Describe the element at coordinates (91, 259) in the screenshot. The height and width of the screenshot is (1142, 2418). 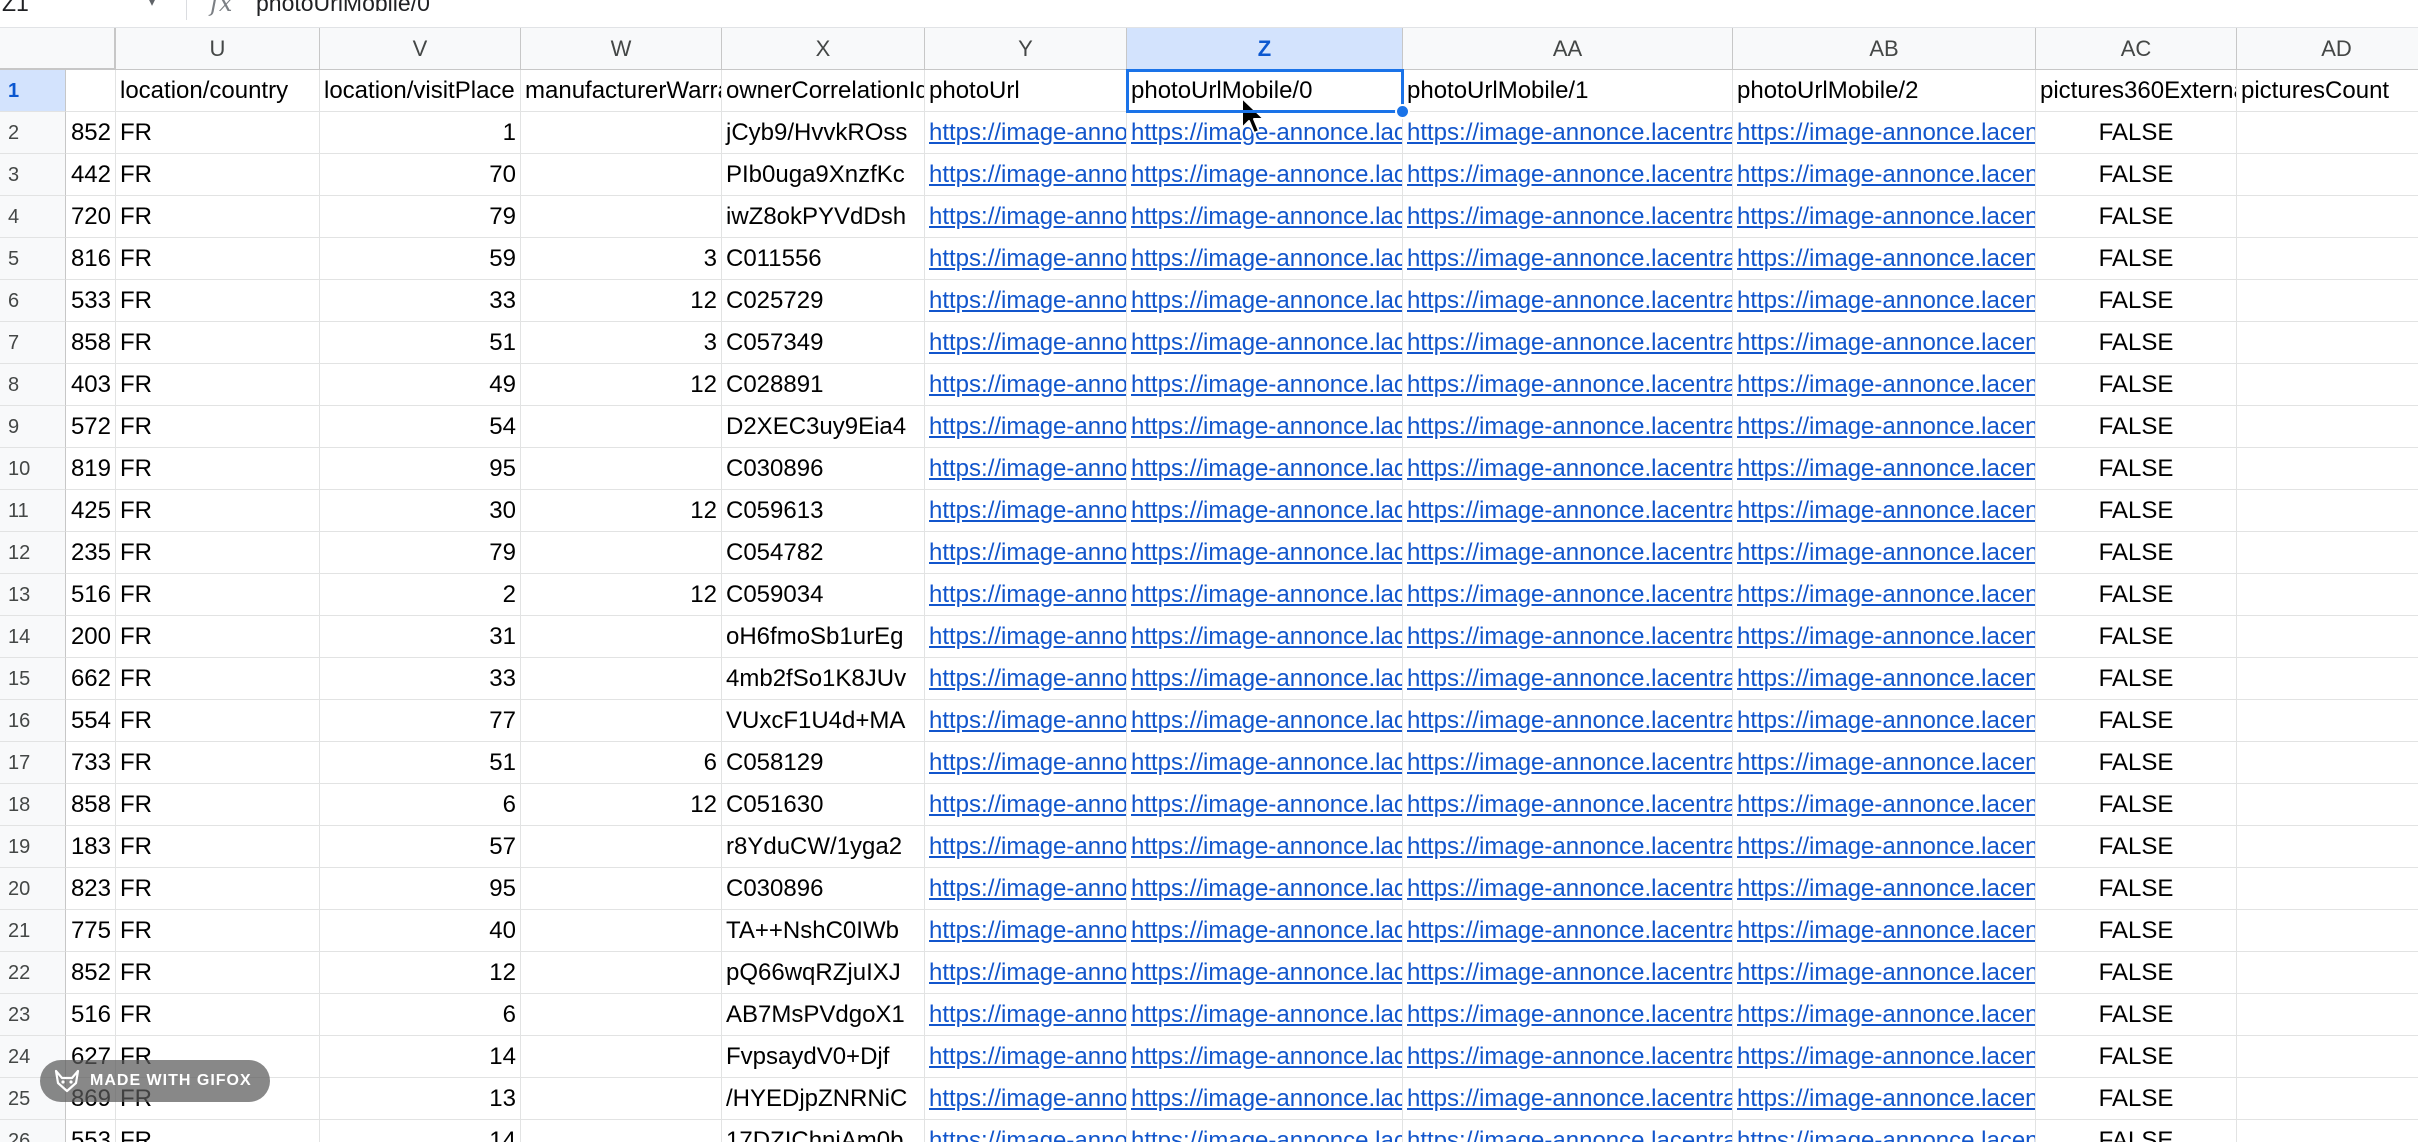
I see `cell: 816` at that location.